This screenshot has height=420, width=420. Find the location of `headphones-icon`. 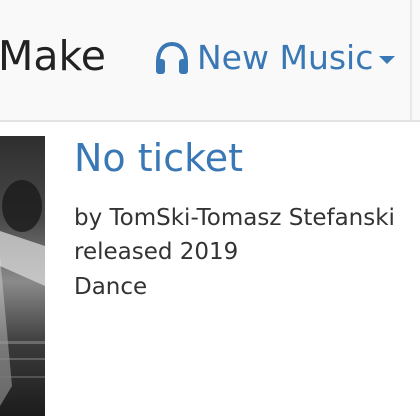

headphones-icon is located at coordinates (172, 58).